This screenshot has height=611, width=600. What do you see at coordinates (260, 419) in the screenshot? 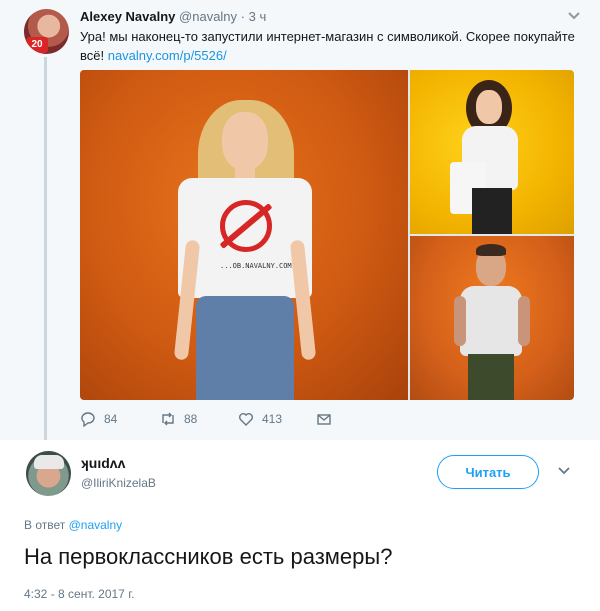
I see `like-button: 413` at bounding box center [260, 419].